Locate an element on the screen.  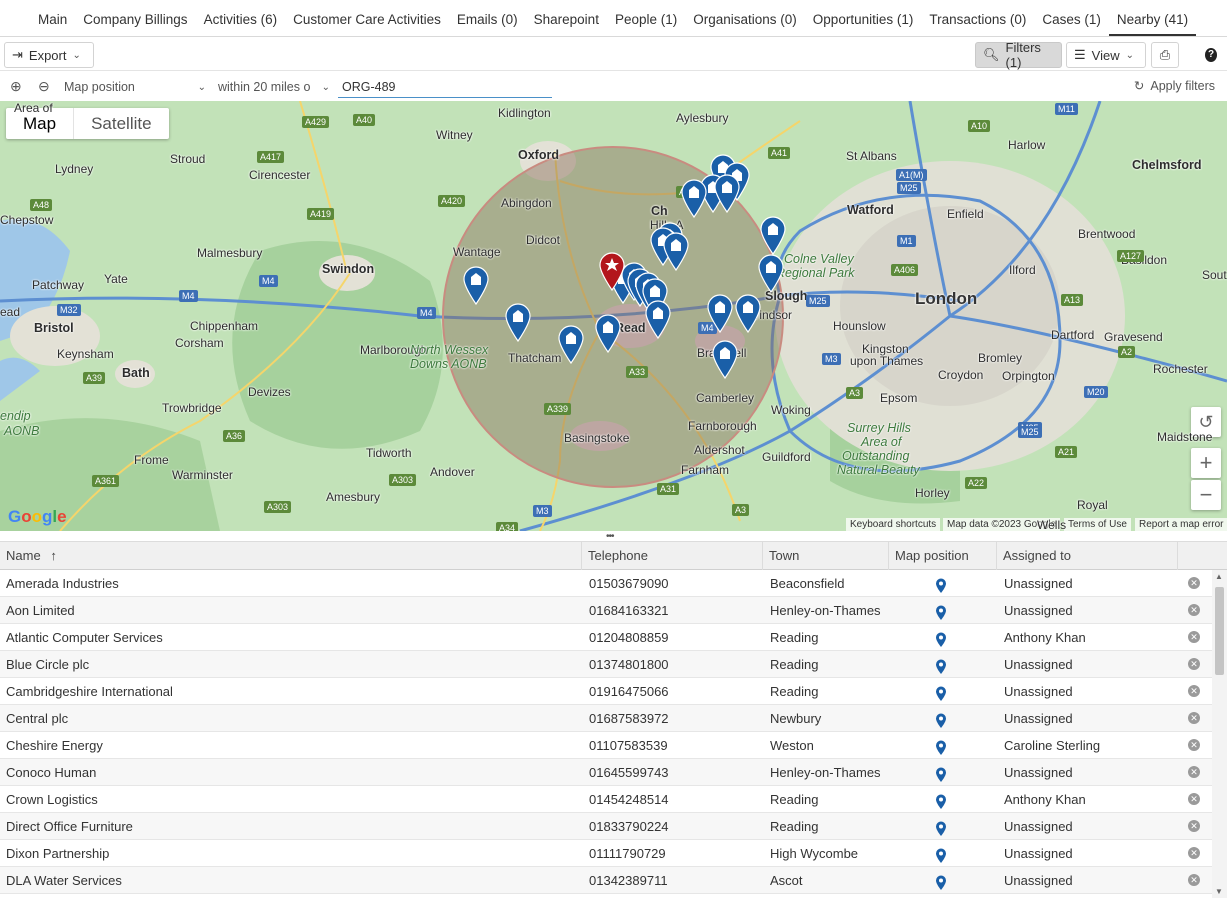
map-place-label: Sout is located at coordinates (1214, 275).